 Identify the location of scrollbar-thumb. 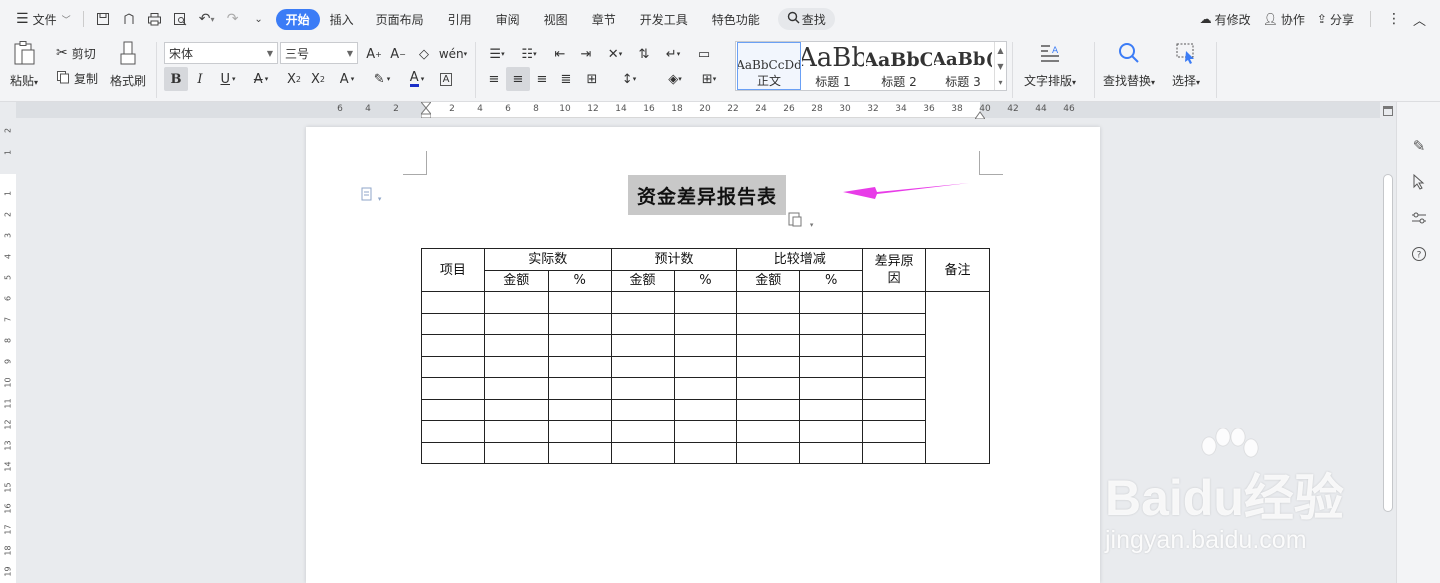
(1388, 343).